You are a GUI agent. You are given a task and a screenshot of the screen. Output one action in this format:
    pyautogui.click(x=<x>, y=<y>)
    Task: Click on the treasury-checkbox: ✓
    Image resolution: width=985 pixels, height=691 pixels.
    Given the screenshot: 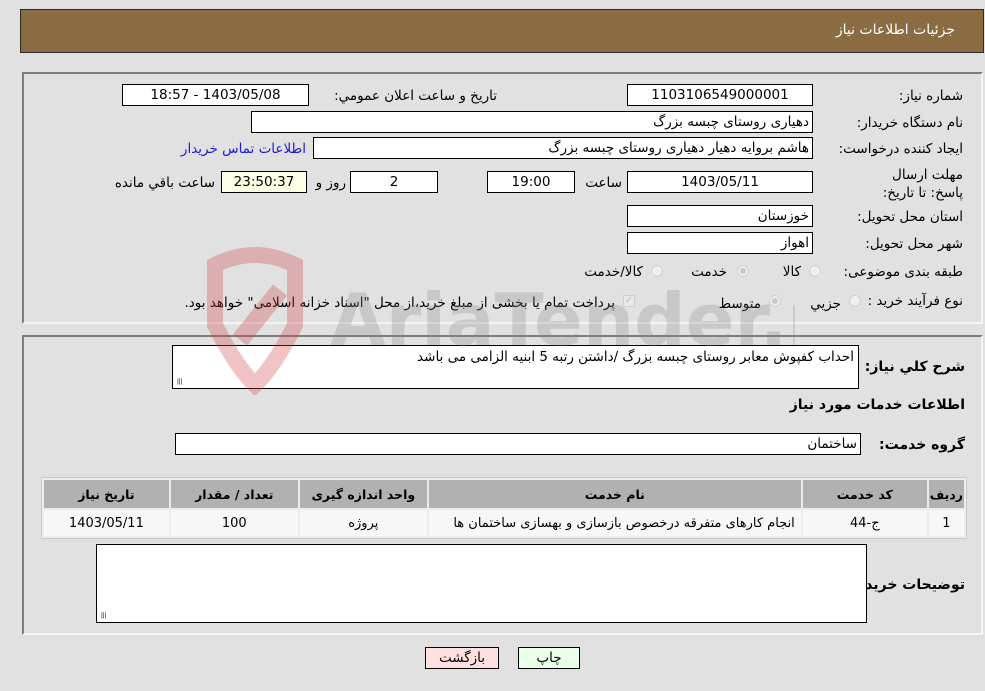 What is the action you would take?
    pyautogui.click(x=629, y=301)
    